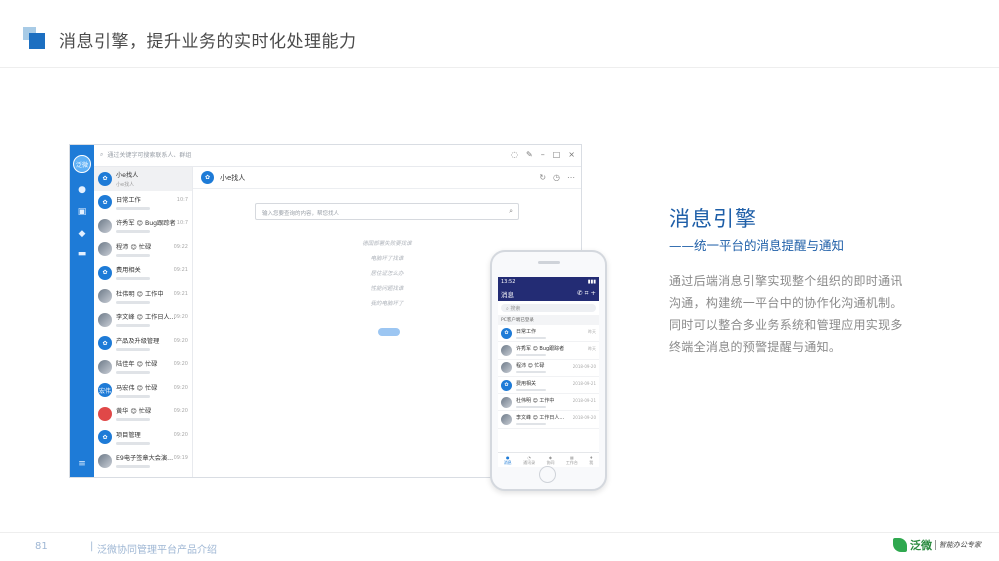  I want to click on apps-icon: ▬, so click(82, 254).